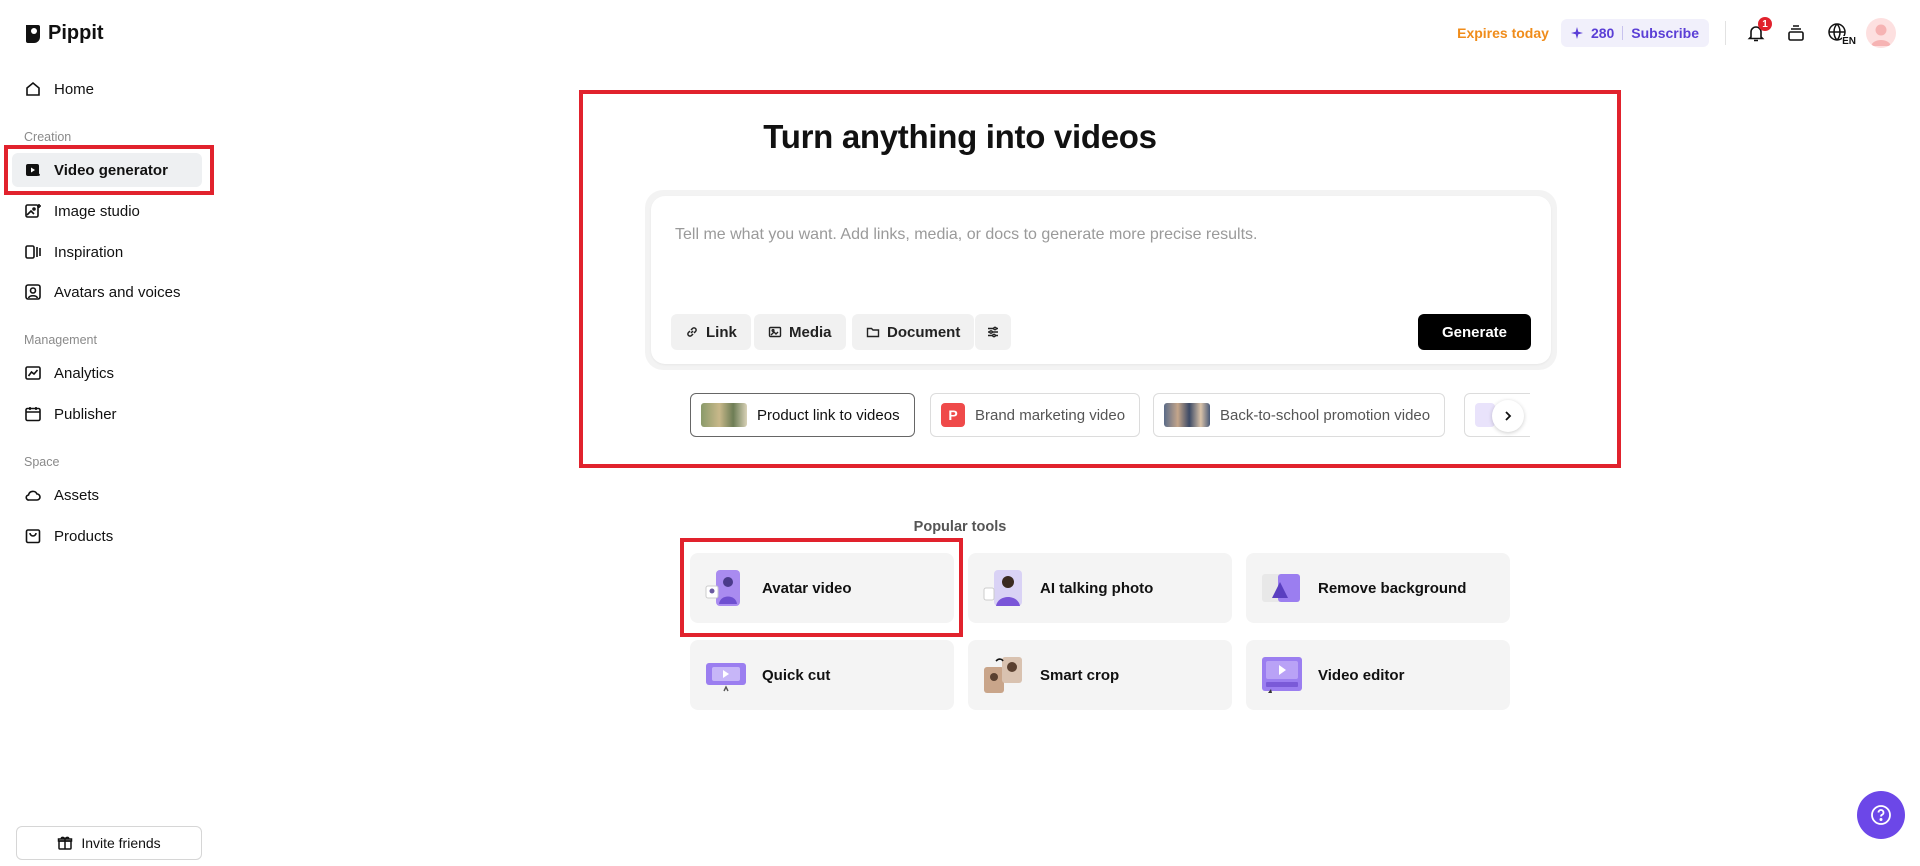  Describe the element at coordinates (1839, 33) in the screenshot. I see `language-button: EN` at that location.